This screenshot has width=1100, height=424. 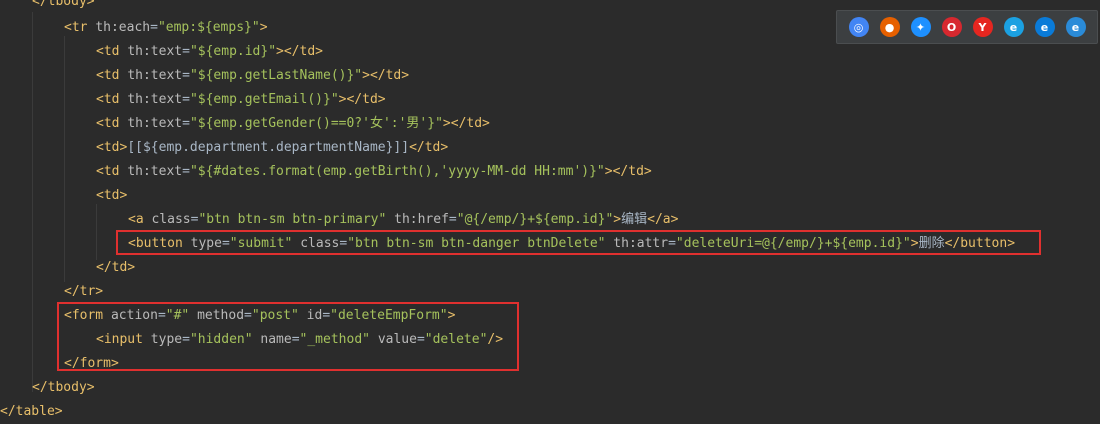 What do you see at coordinates (268, 147) in the screenshot?
I see `code-token: [[${emp.department.departmentName}]]` at bounding box center [268, 147].